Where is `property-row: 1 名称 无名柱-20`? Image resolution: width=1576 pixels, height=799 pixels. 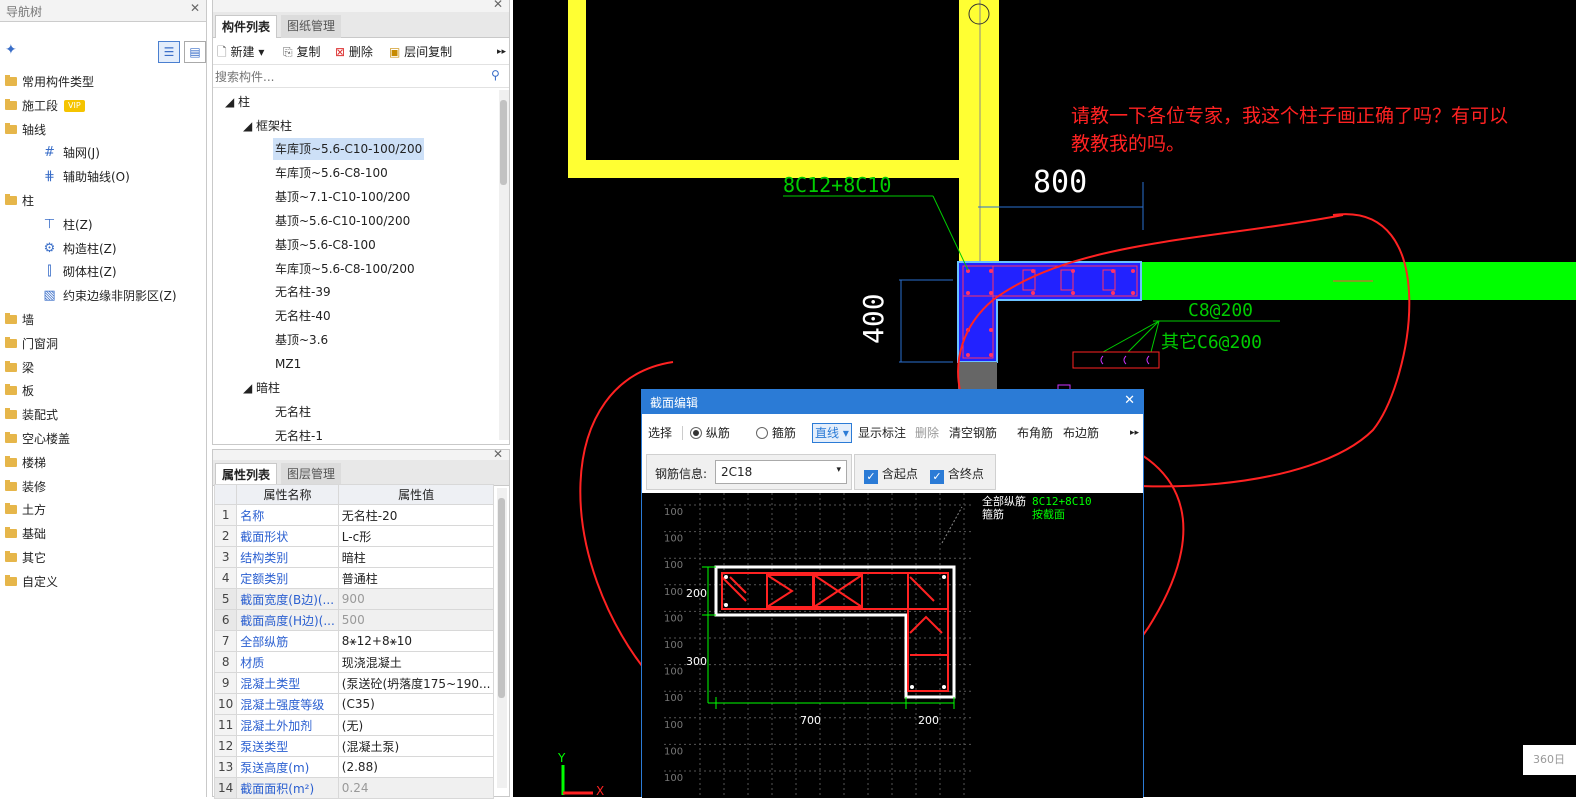
property-row: 1 名称 无名柱-20 is located at coordinates (354, 515).